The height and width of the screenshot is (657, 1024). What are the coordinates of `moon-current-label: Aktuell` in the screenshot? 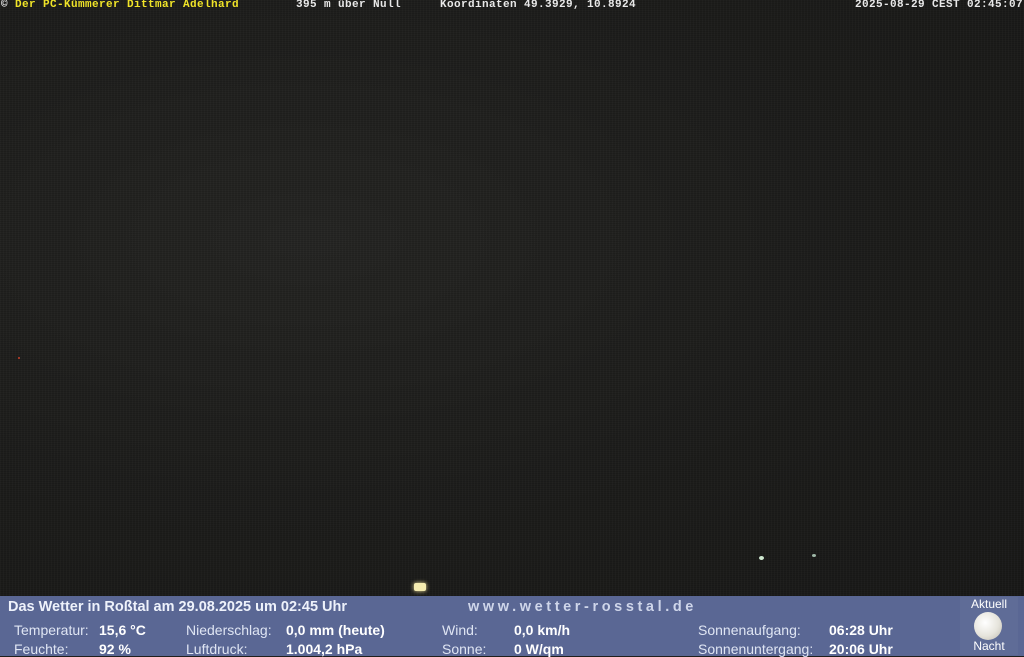 It's located at (989, 604).